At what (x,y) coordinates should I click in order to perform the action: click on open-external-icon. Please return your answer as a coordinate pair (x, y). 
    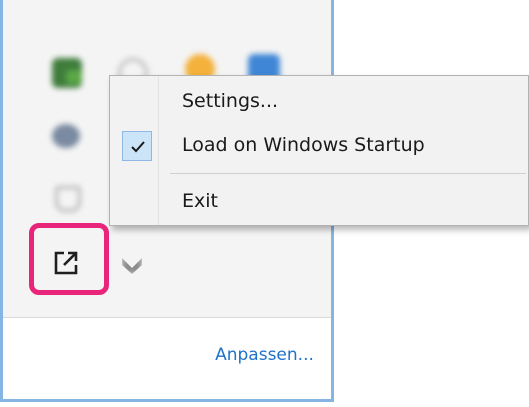
    Looking at the image, I should click on (66, 263).